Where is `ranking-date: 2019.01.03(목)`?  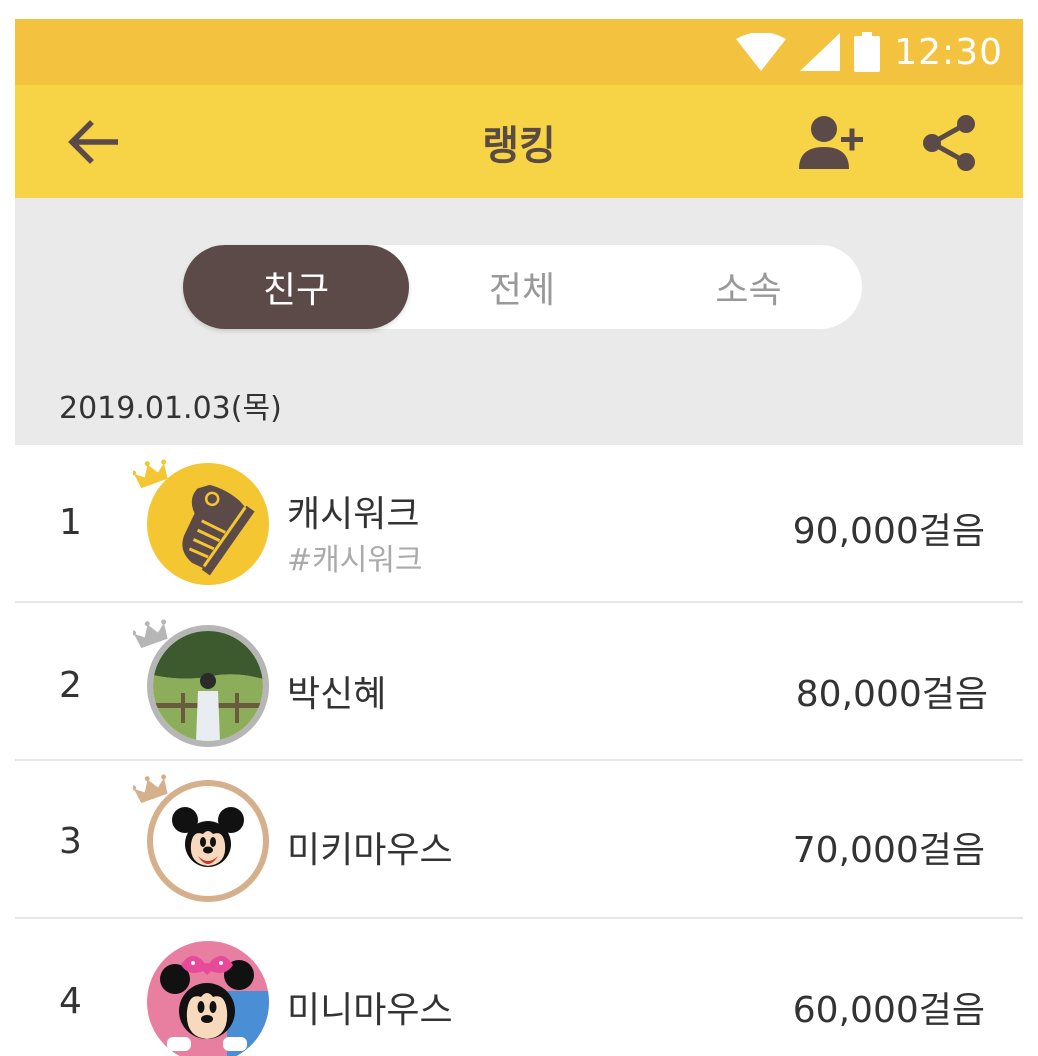 ranking-date: 2019.01.03(목) is located at coordinates (170, 408).